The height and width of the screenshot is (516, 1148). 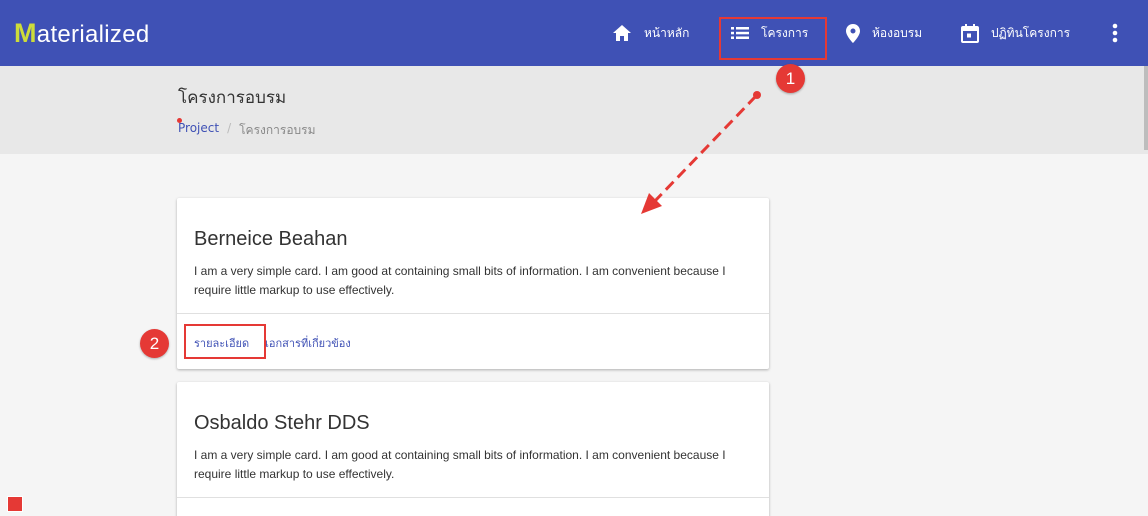 What do you see at coordinates (82, 33) in the screenshot?
I see `brand-logo: Materialized` at bounding box center [82, 33].